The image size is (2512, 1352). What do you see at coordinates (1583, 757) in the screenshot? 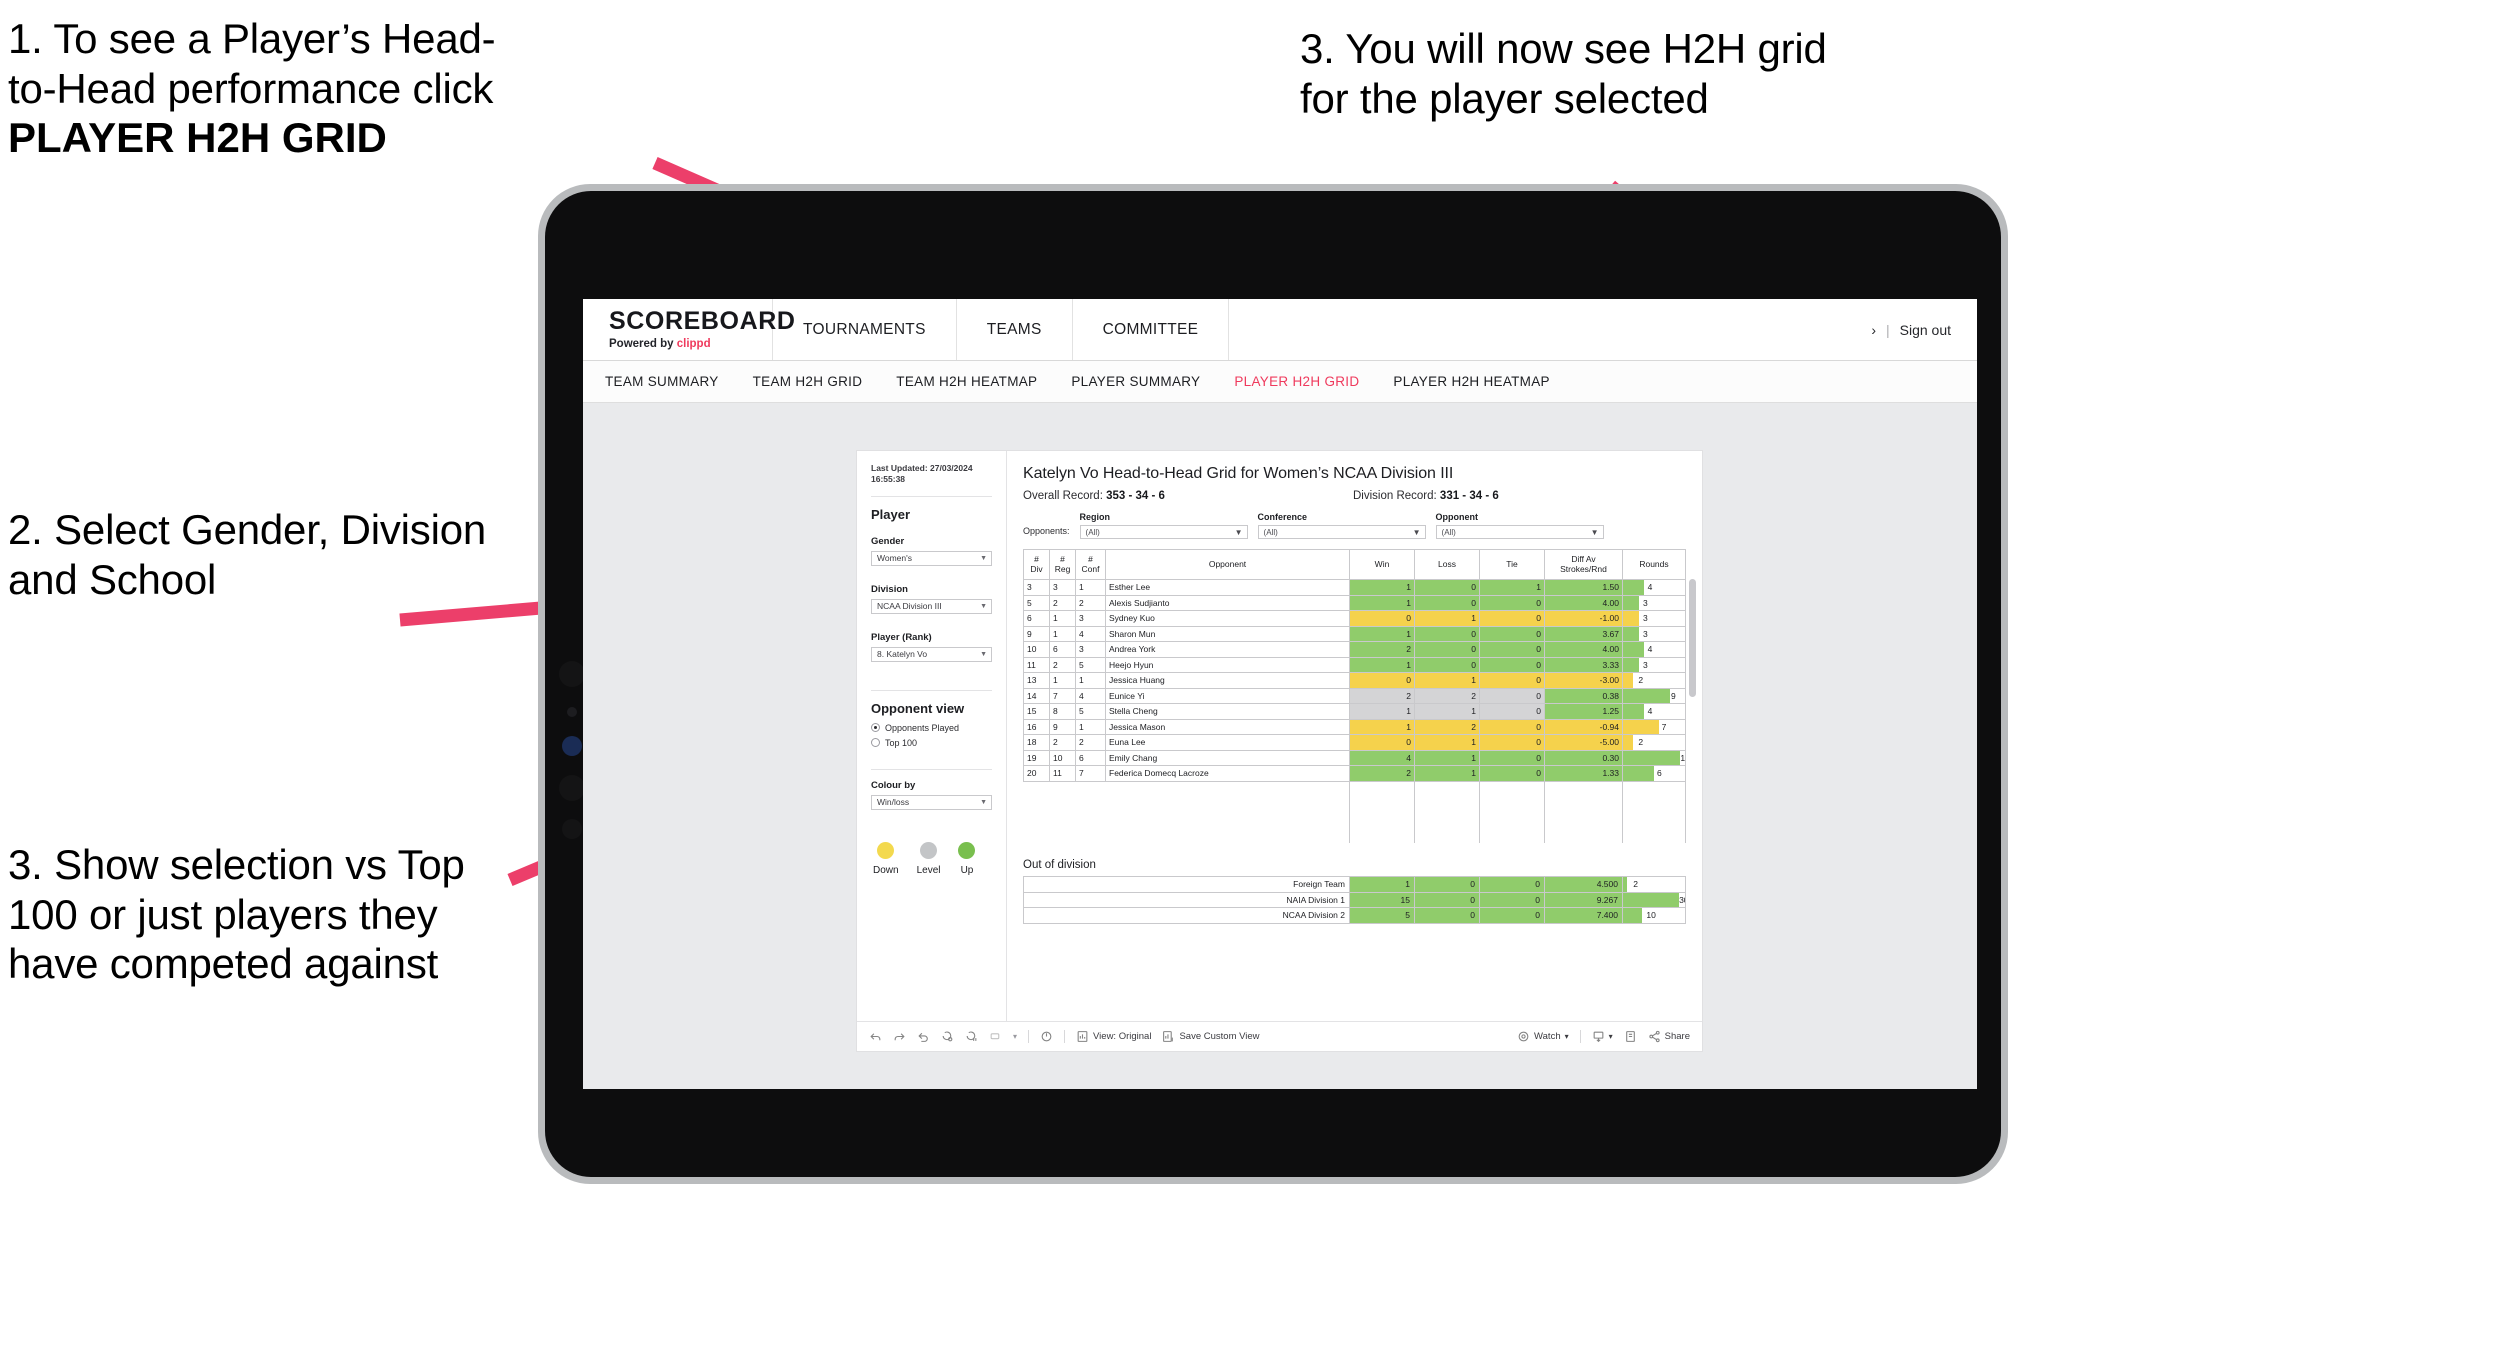
I see `cell-diff: 0.30` at bounding box center [1583, 757].